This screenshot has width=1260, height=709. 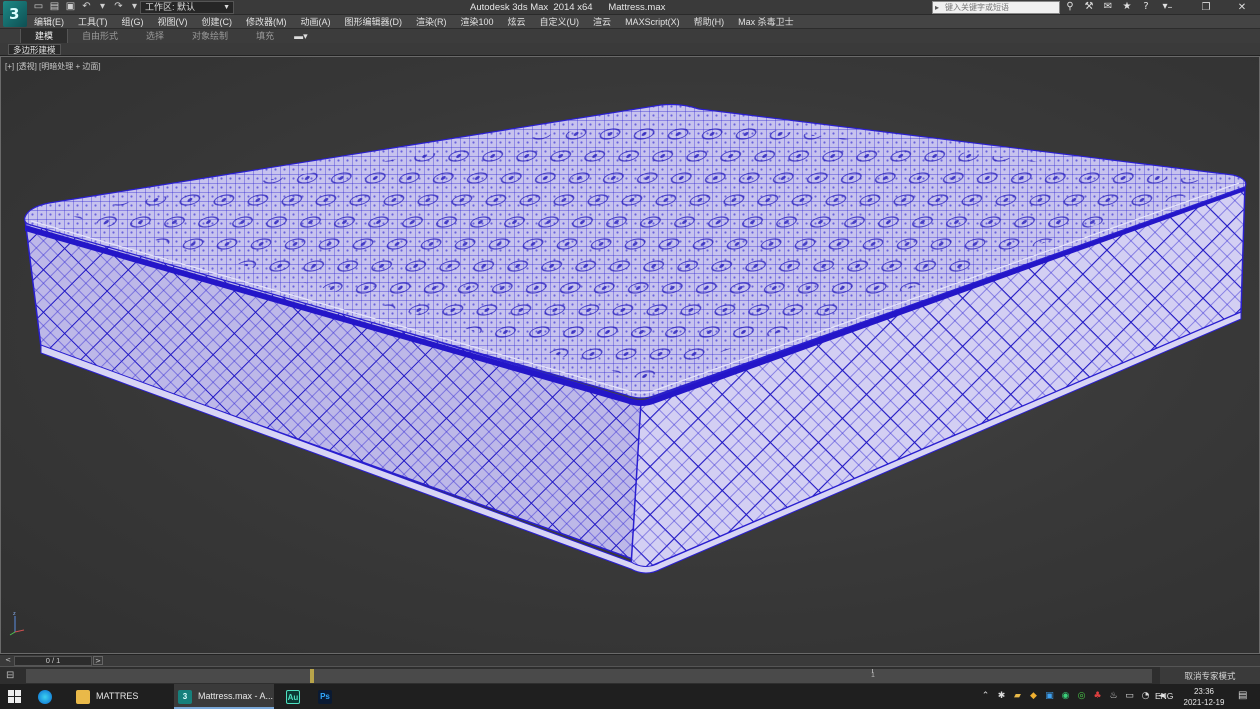 I want to click on ribbon-tab-list: 建模 自由形式 选择 对象绘制 填充 ▬▾, so click(x=164, y=36).